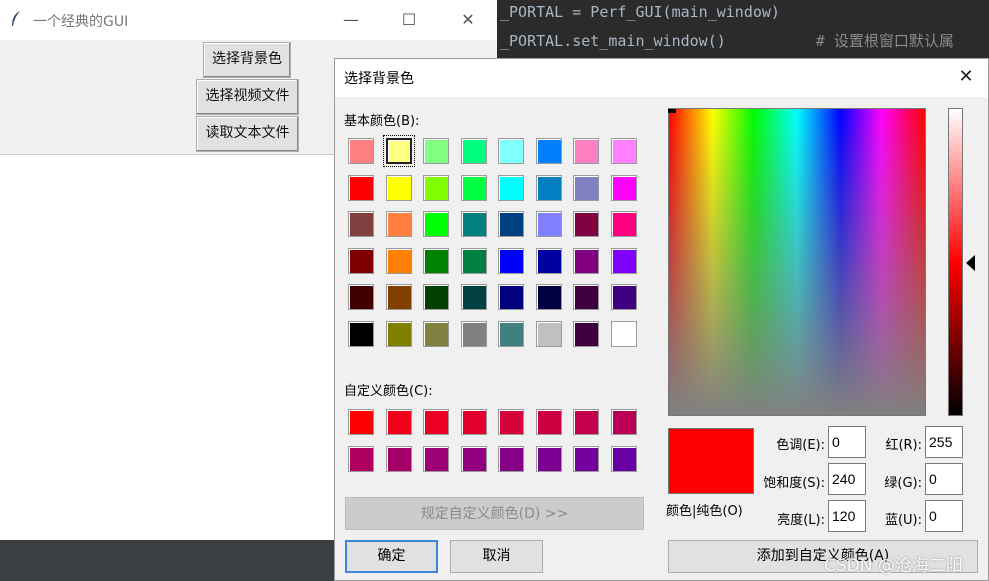  Describe the element at coordinates (903, 445) in the screenshot. I see `red-label: 红(R):` at that location.